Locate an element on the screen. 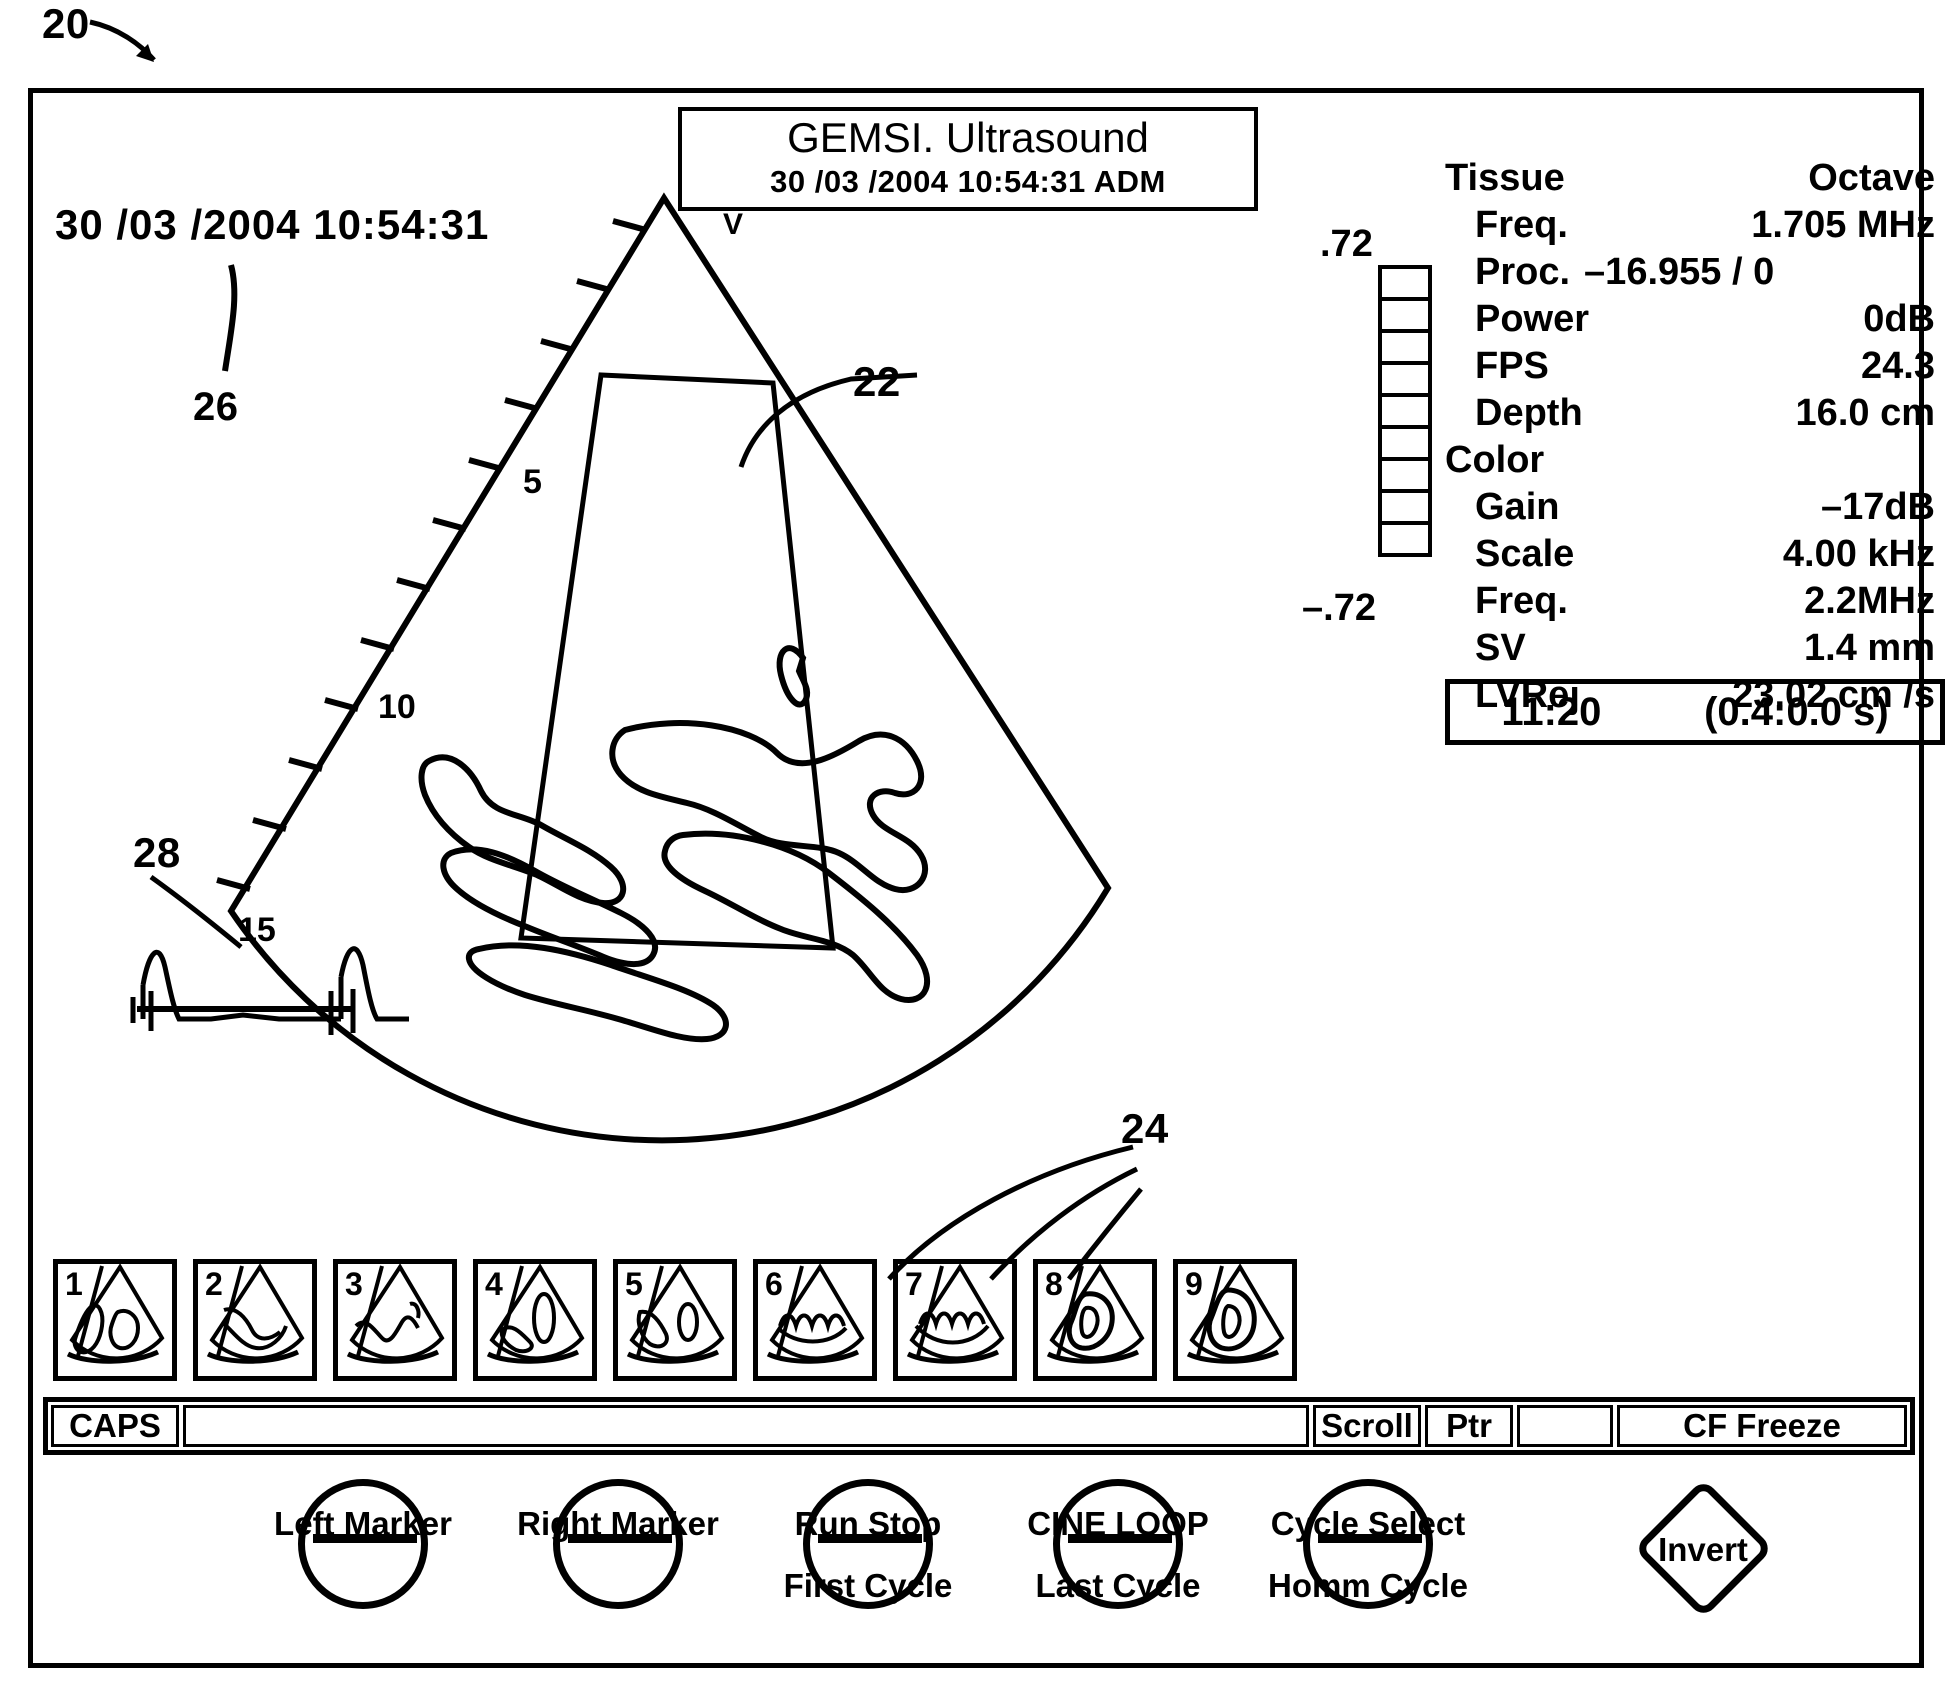 The image size is (1960, 1706). anatomy-traces is located at coordinates (674, 844).